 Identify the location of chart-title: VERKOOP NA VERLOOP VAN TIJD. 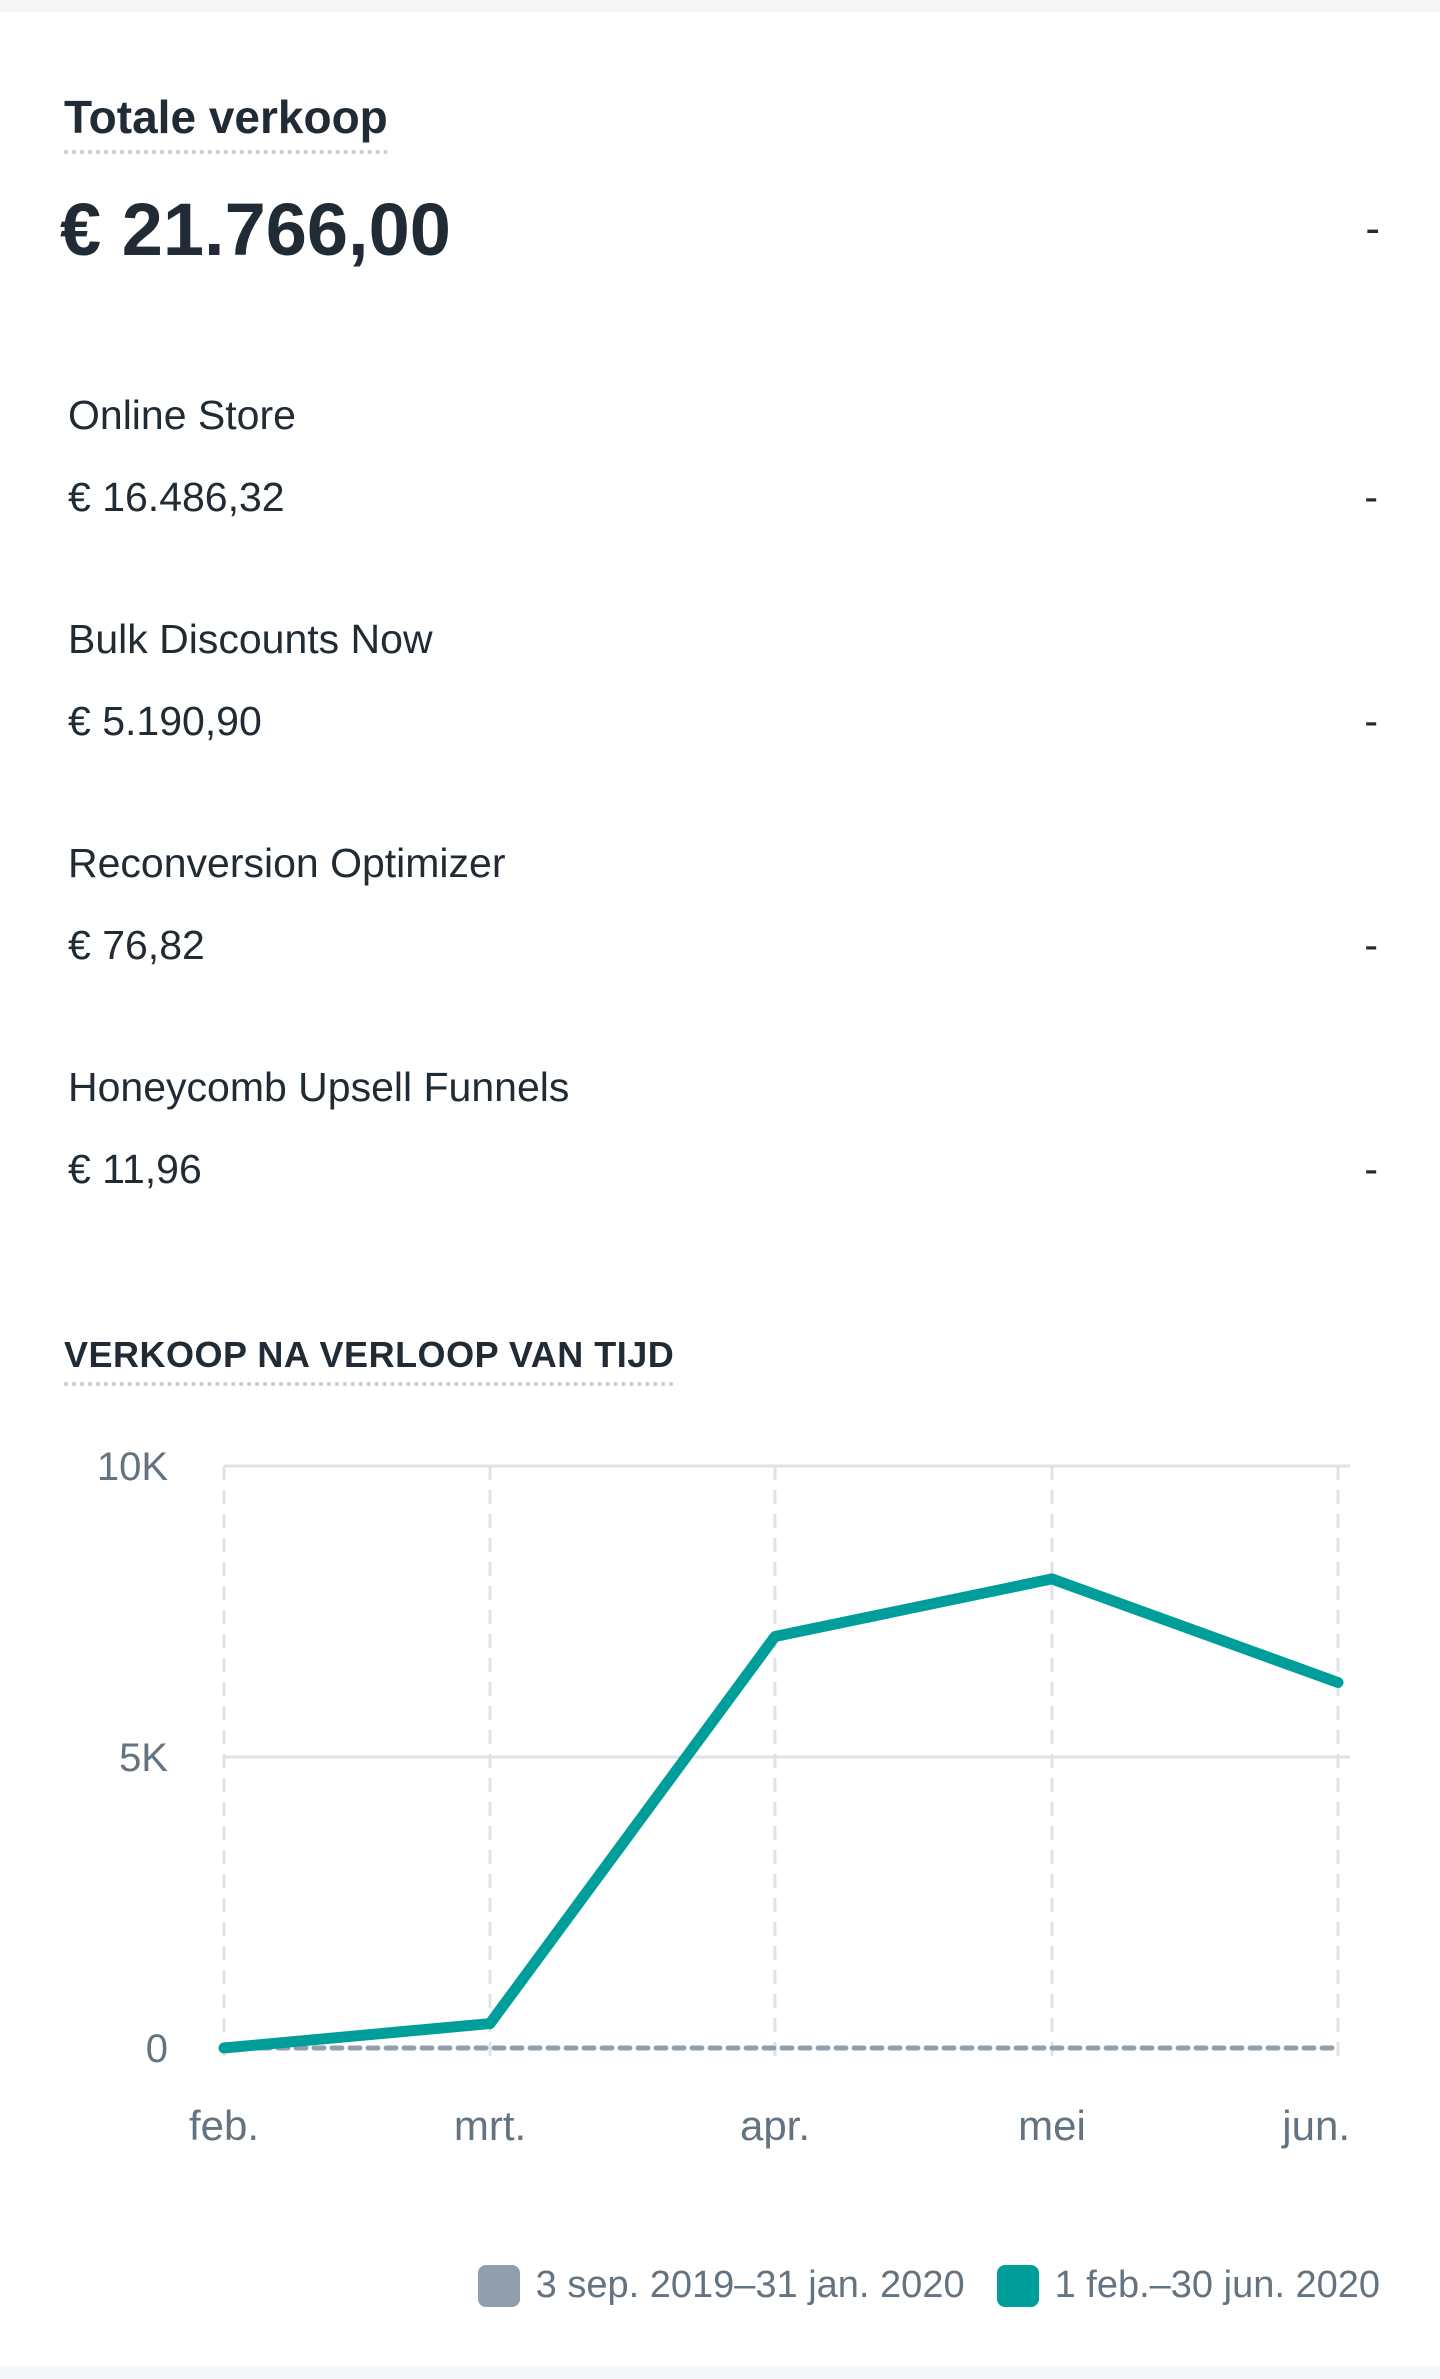
(369, 1360).